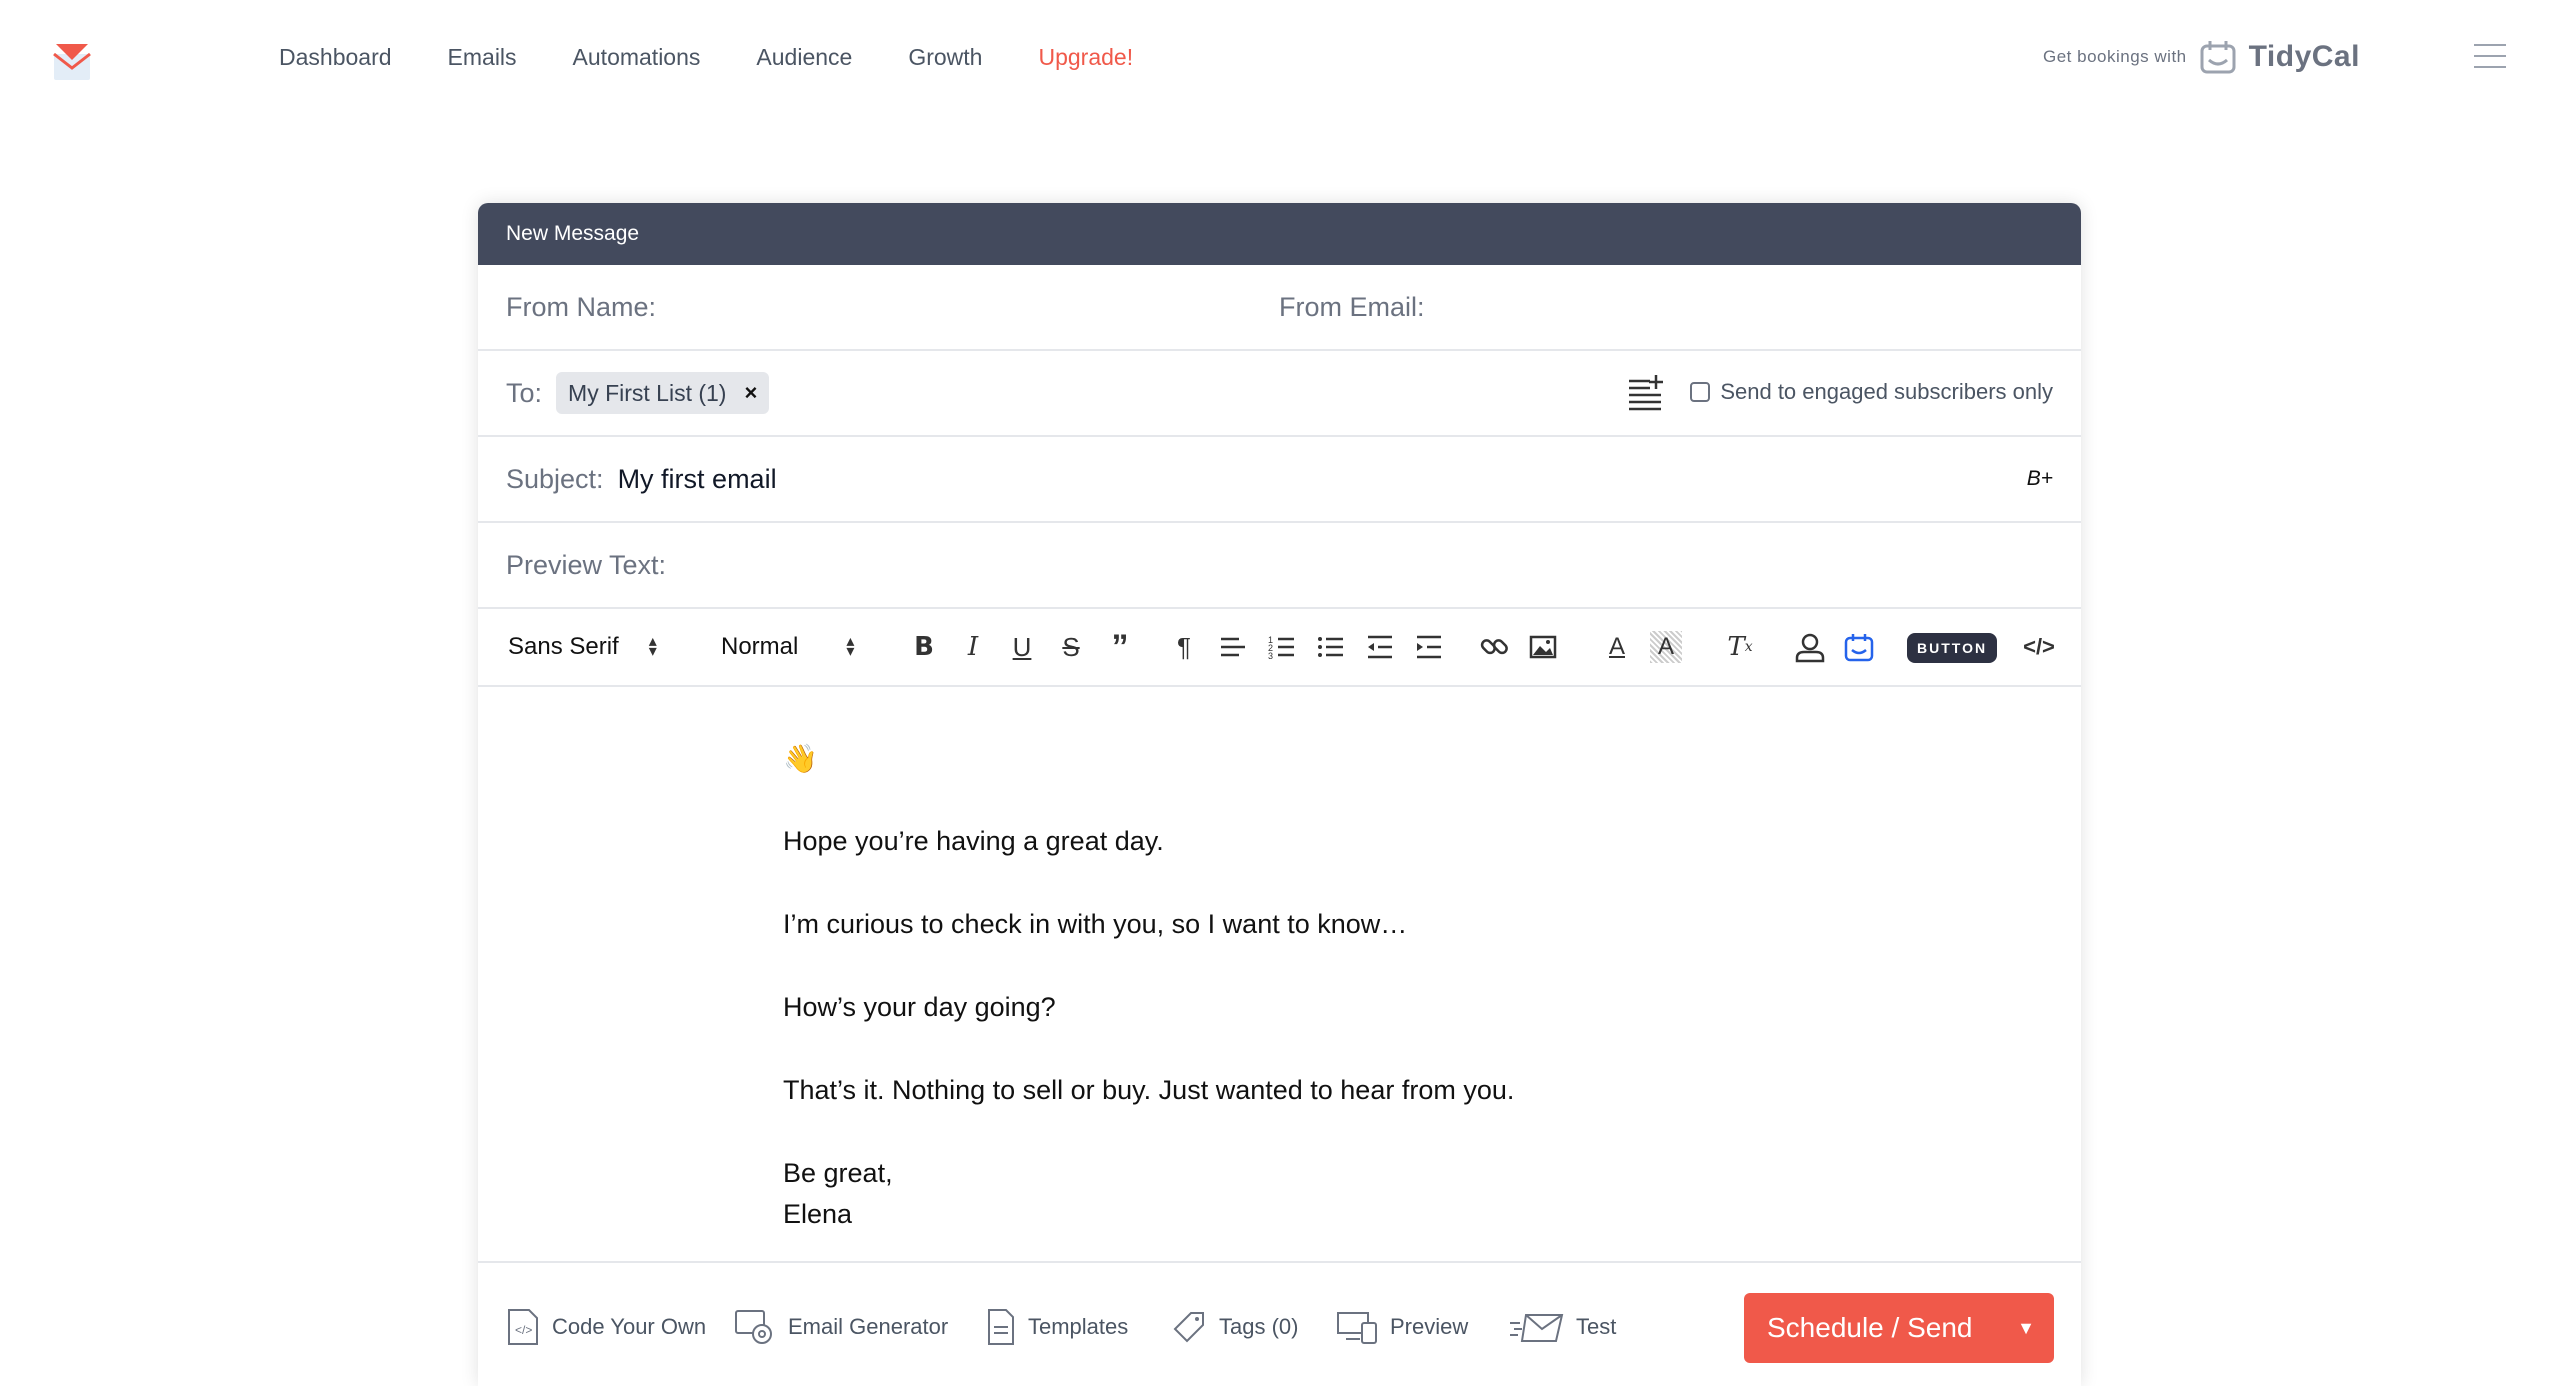 Image resolution: width=2560 pixels, height=1386 pixels. Describe the element at coordinates (1952, 648) in the screenshot. I see `insert-button-tool: BUTTON` at that location.